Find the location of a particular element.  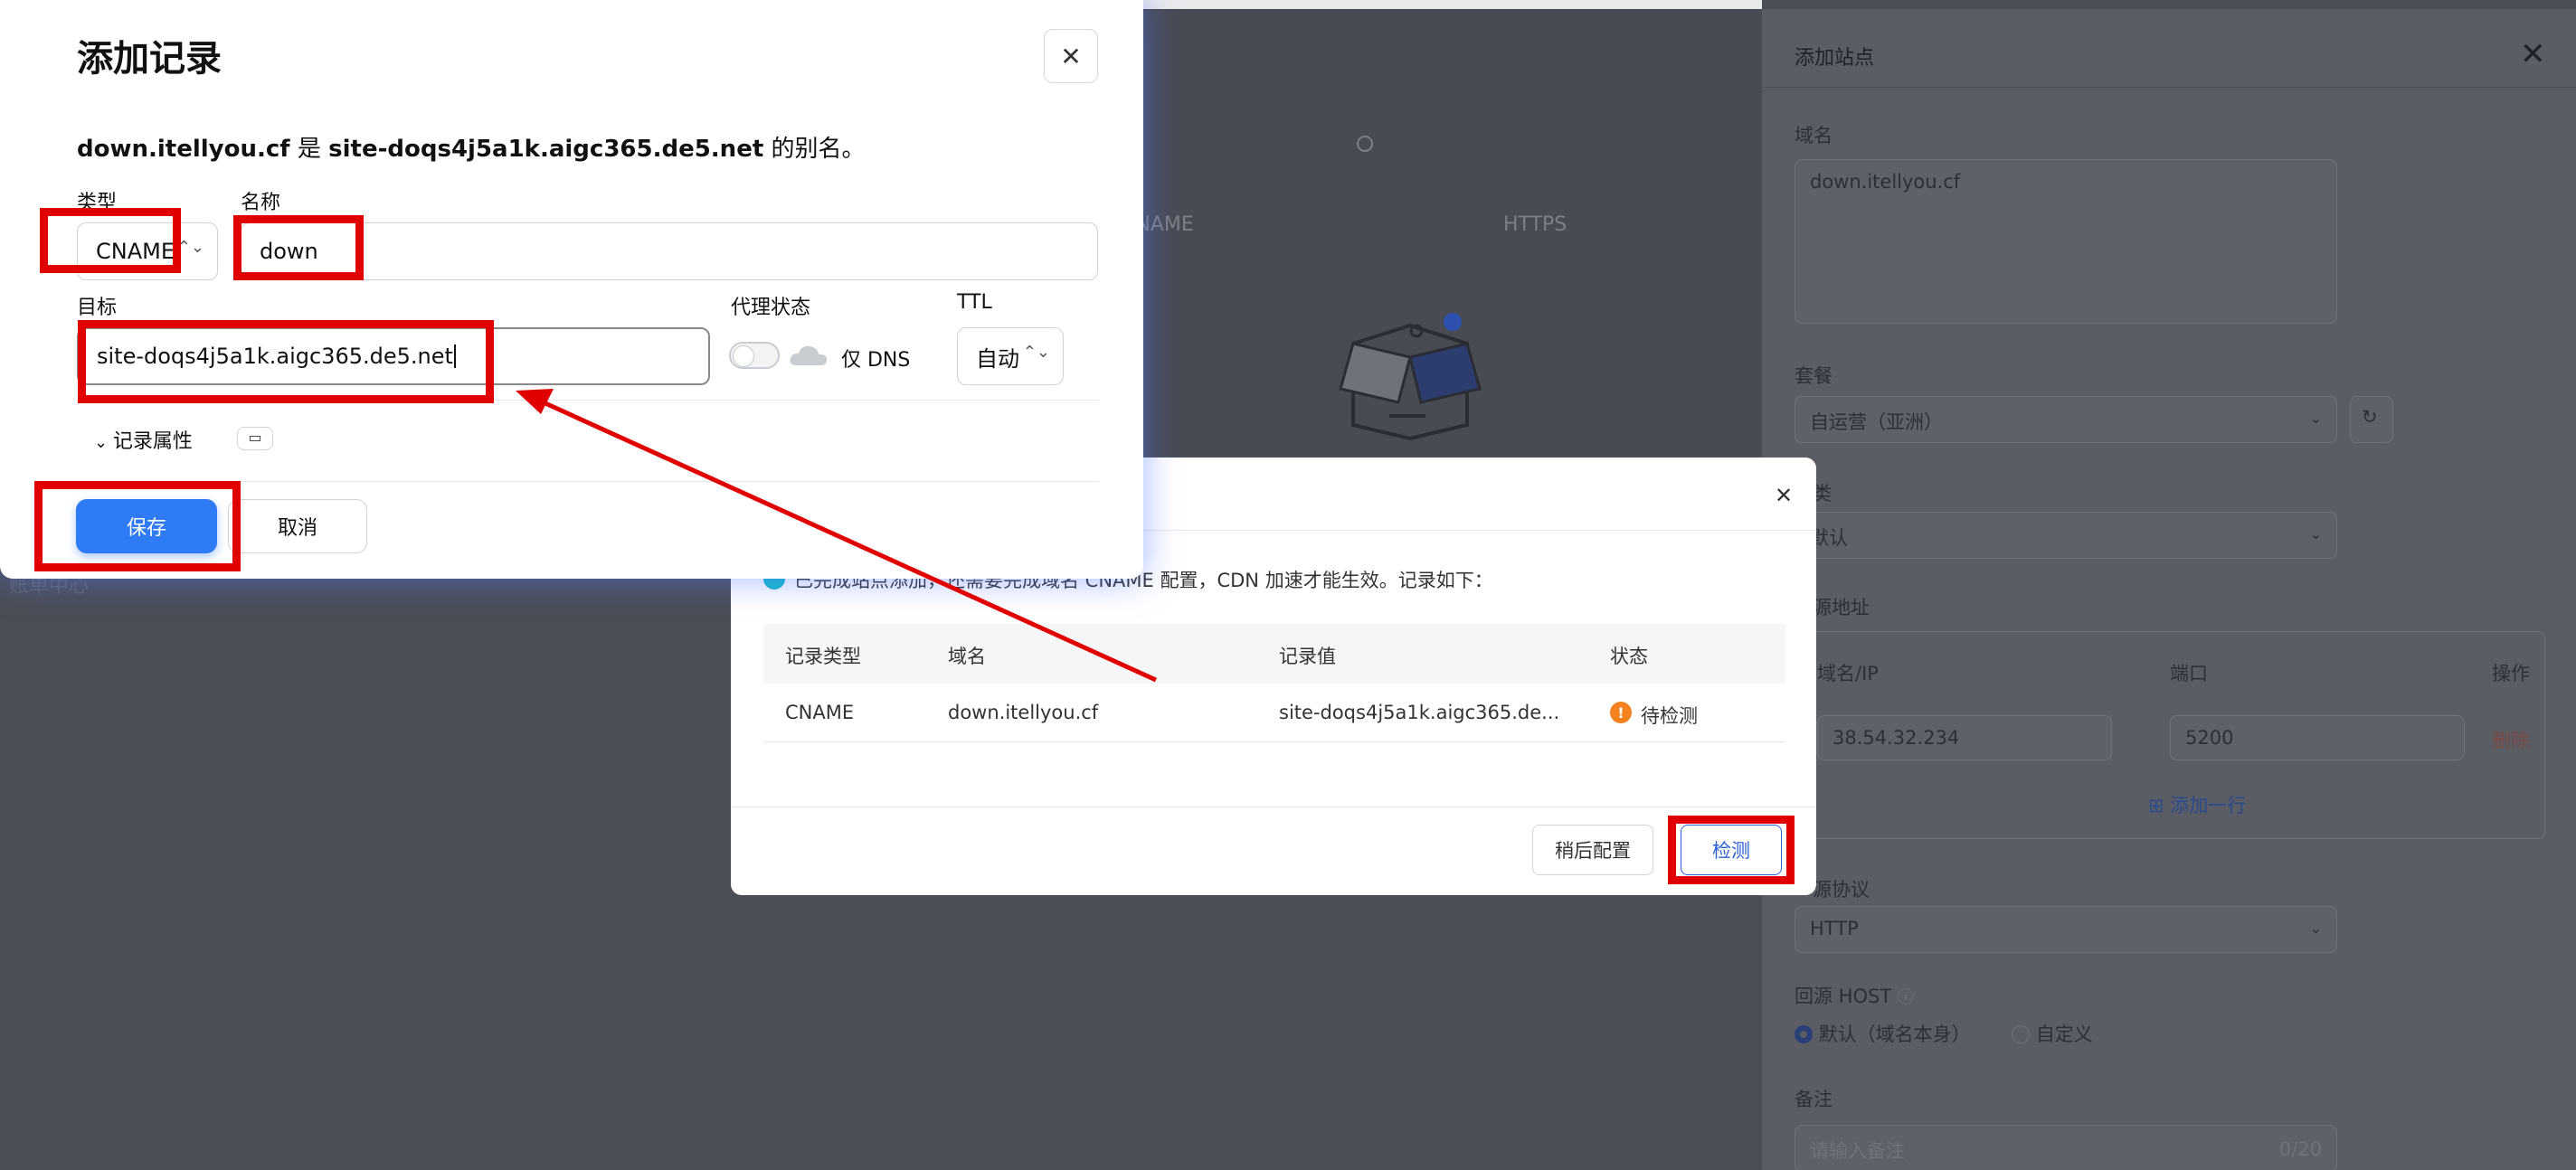

proxy-status-text: 仅 DNS is located at coordinates (876, 360).